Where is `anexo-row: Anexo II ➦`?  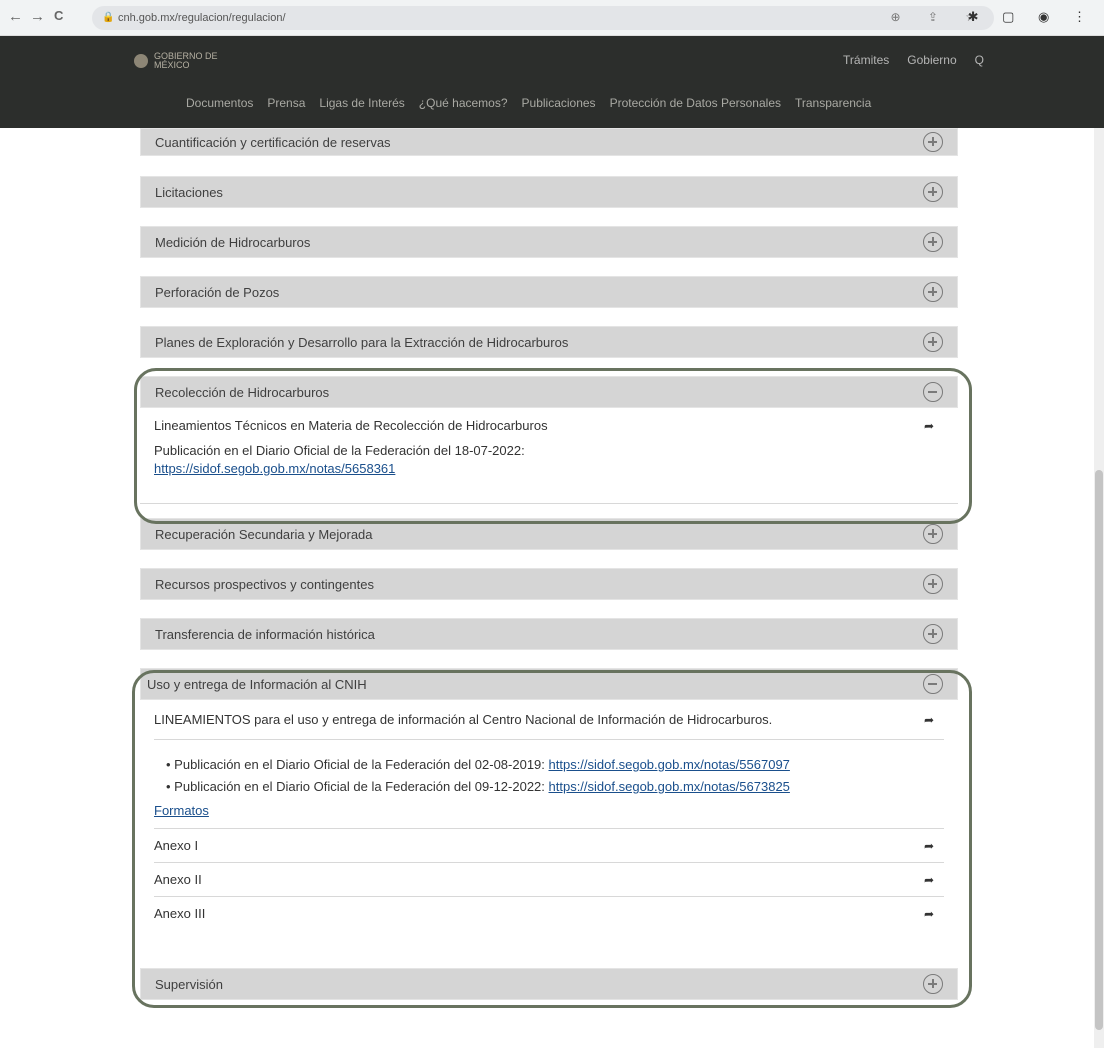 anexo-row: Anexo II ➦ is located at coordinates (549, 879).